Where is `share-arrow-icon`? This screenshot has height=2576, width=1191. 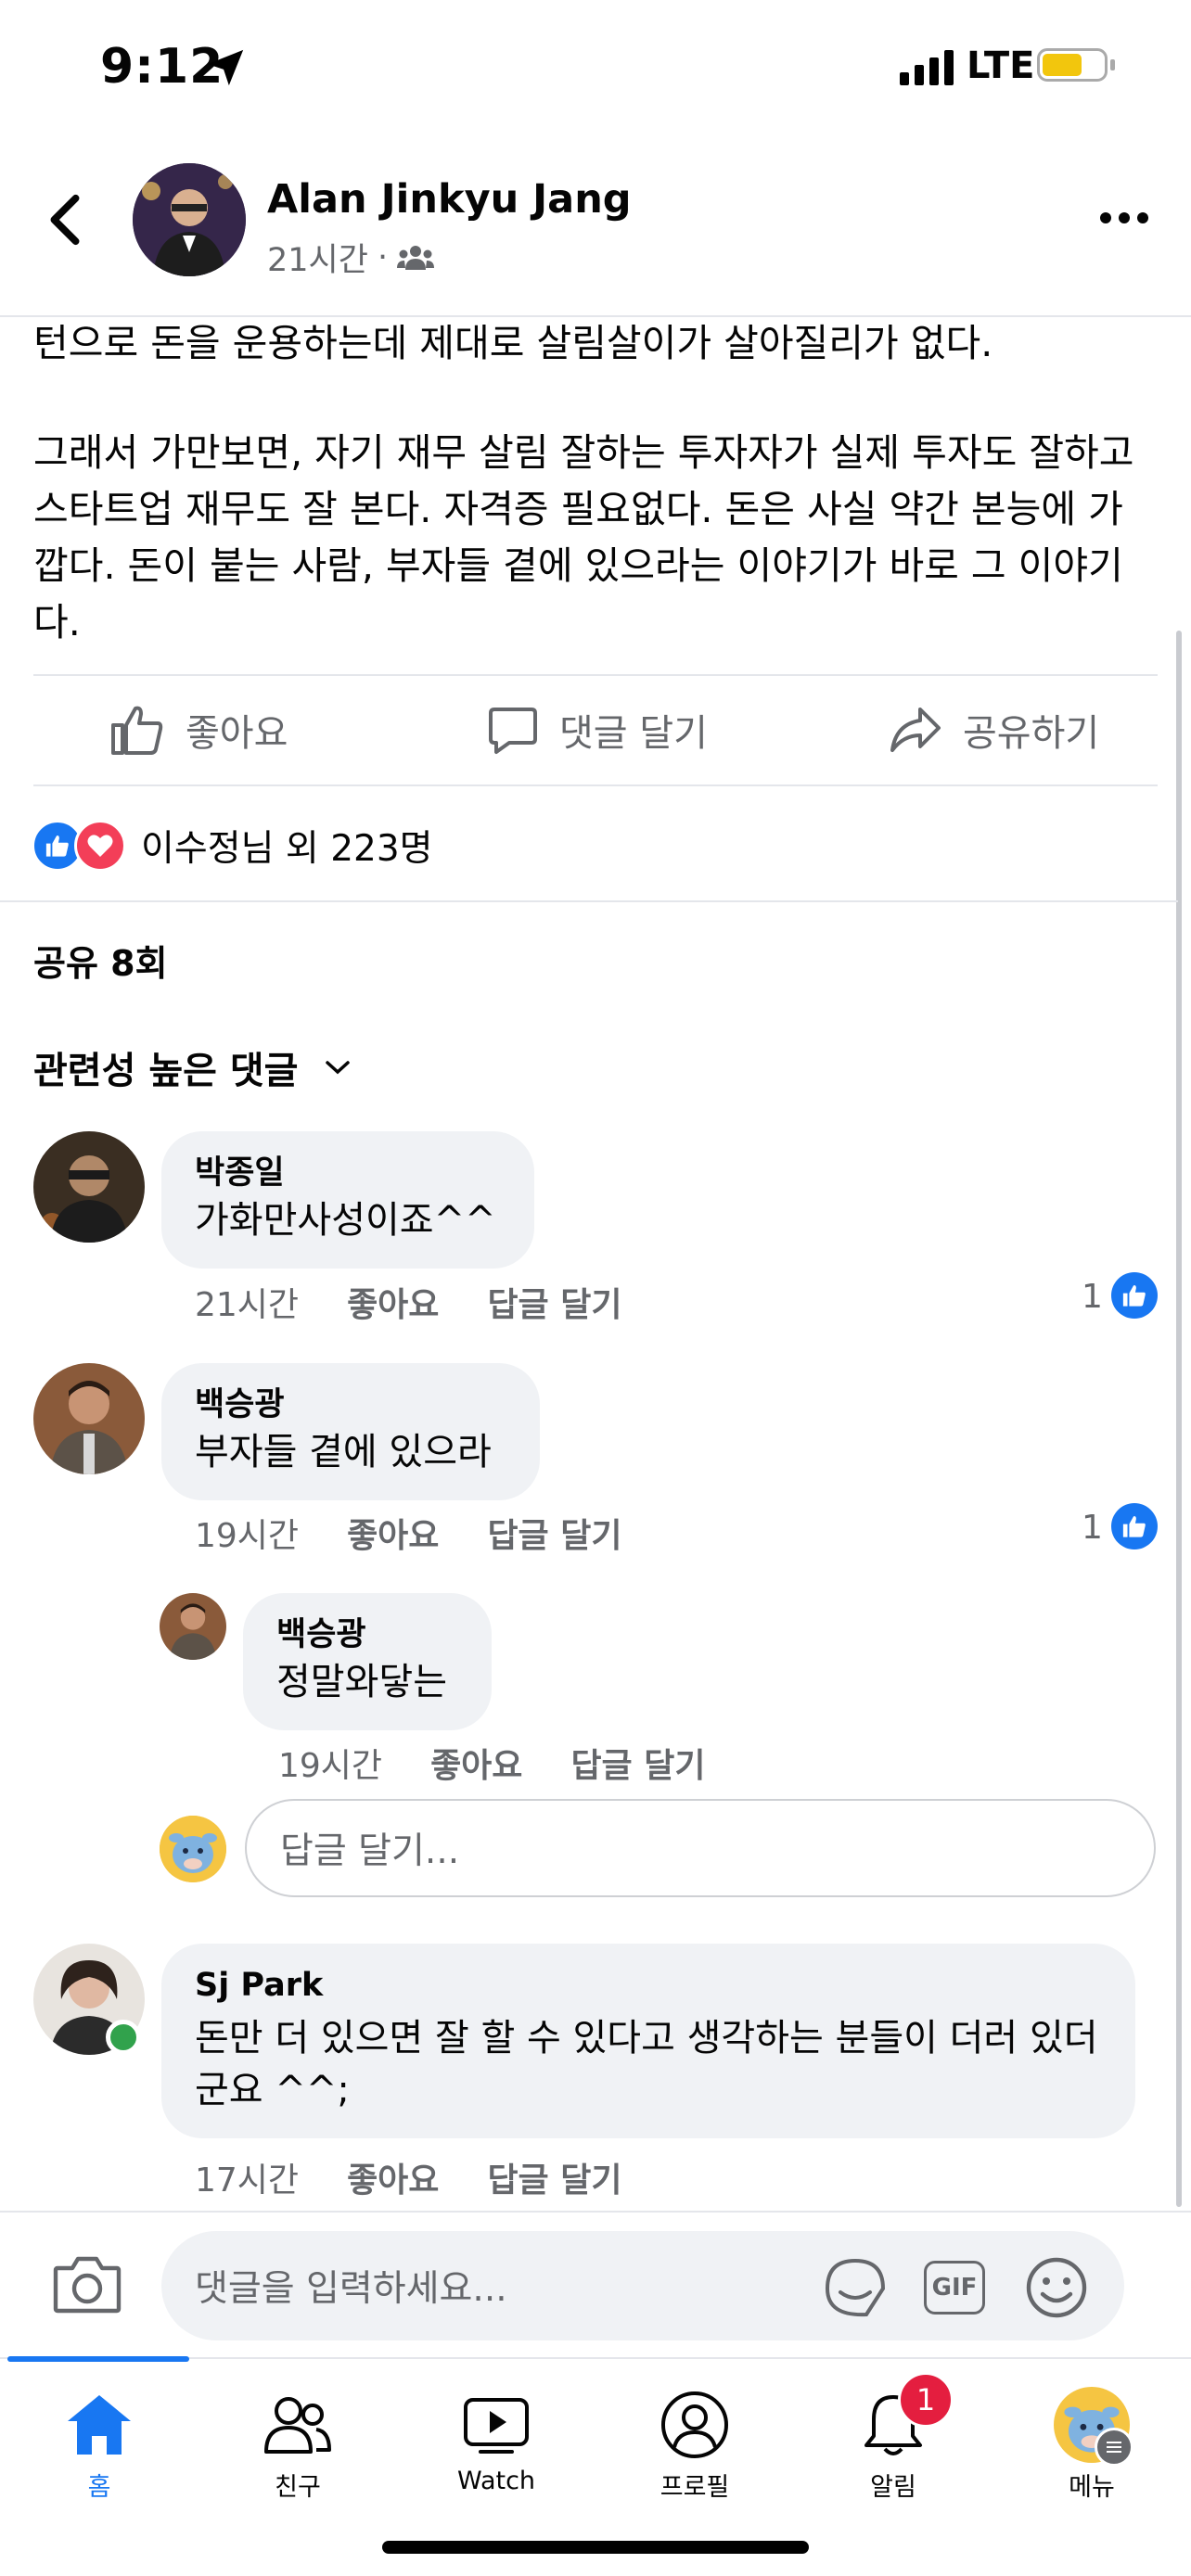
share-arrow-icon is located at coordinates (916, 730).